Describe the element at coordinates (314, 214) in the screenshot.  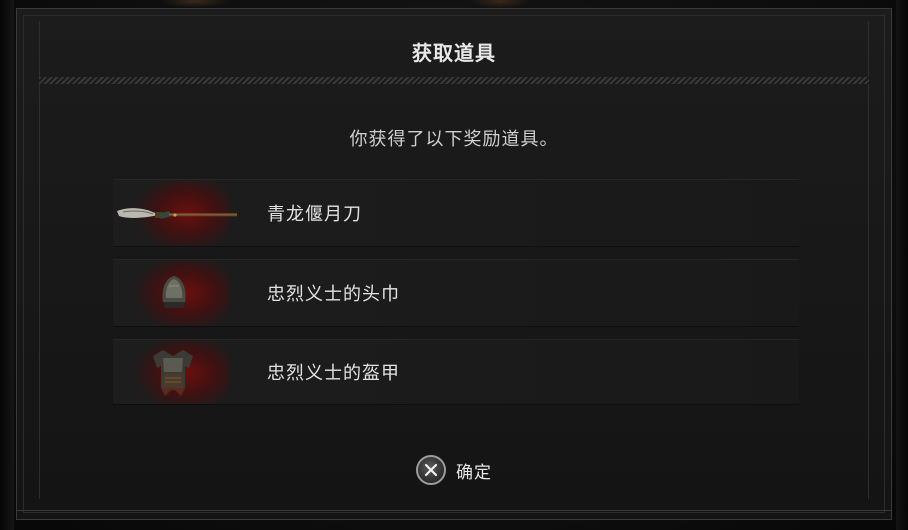
I see `reward-name: 青龙偃月刀` at that location.